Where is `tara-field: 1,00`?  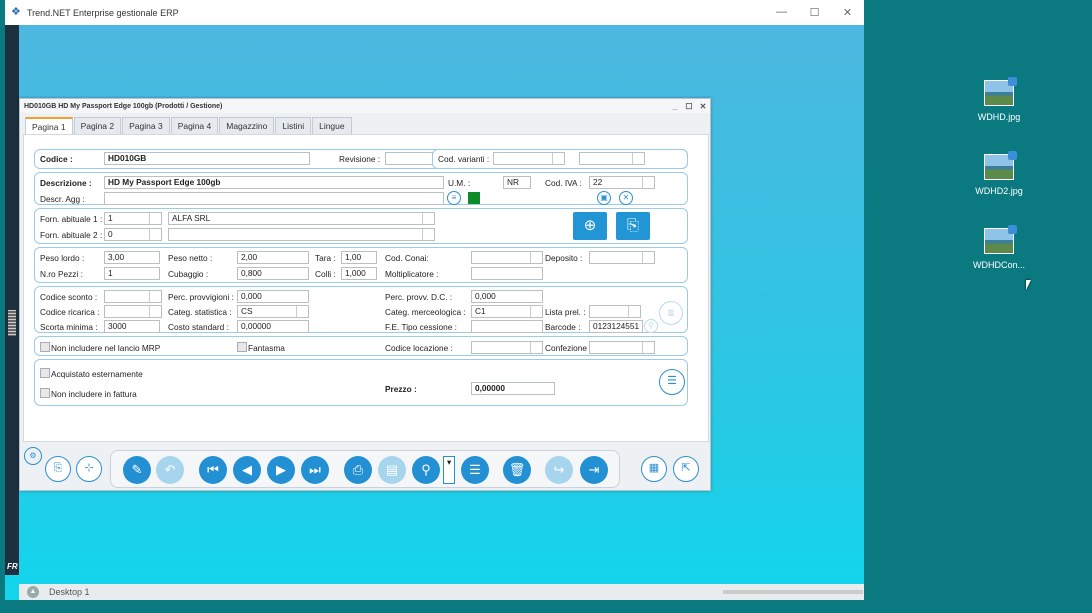 tara-field: 1,00 is located at coordinates (359, 257).